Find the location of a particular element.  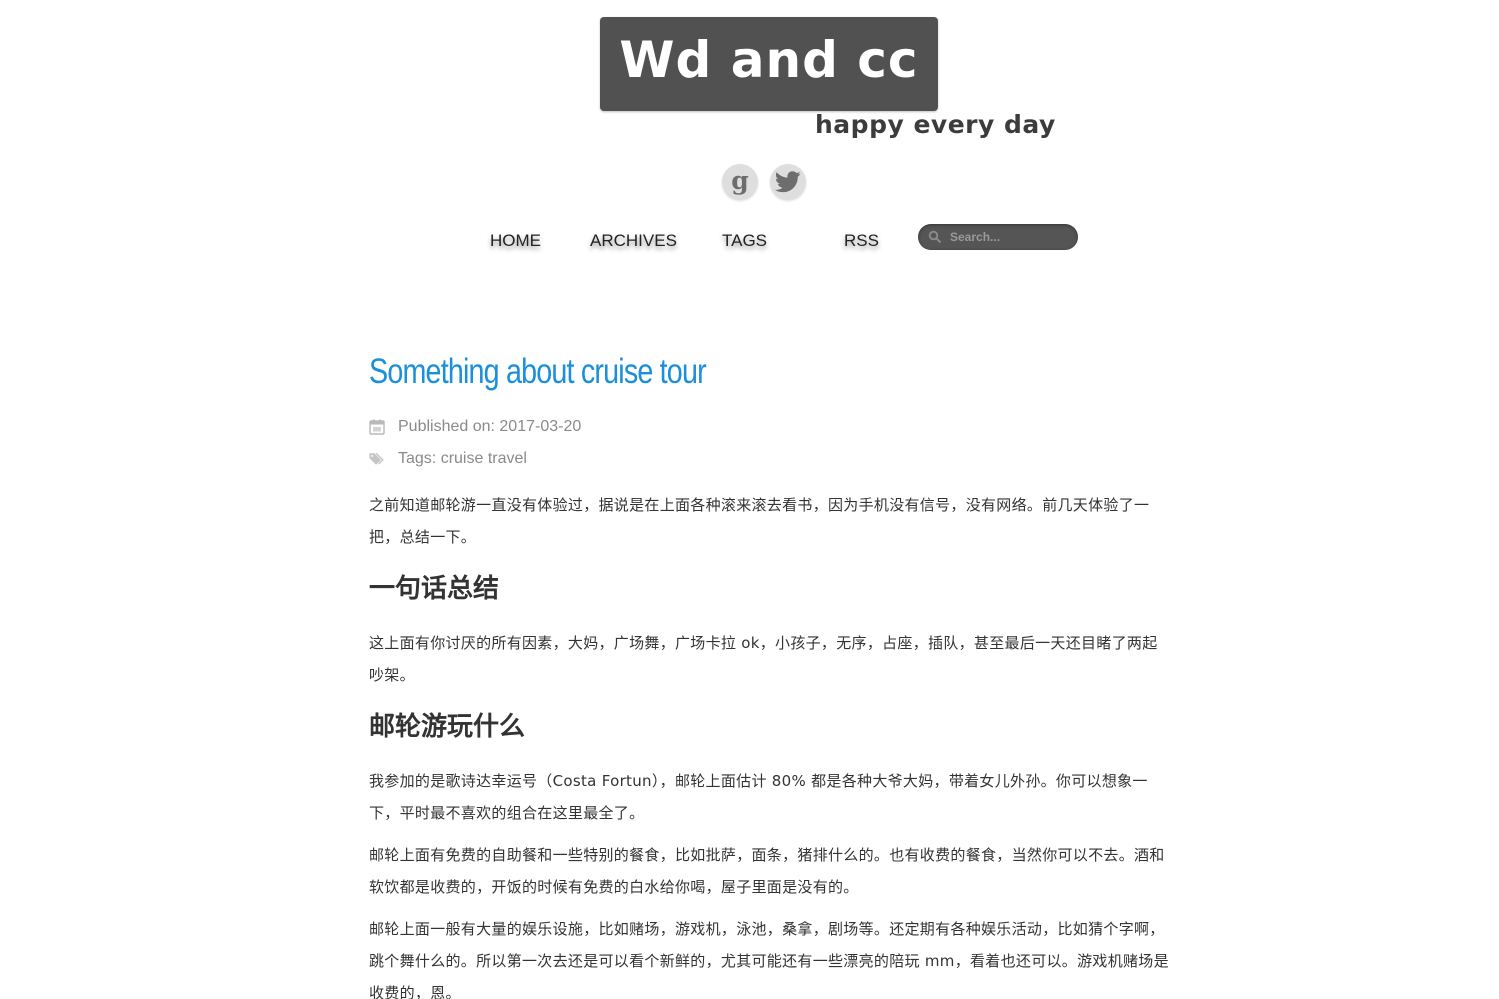

site-tagline: happy every day is located at coordinates (935, 124).